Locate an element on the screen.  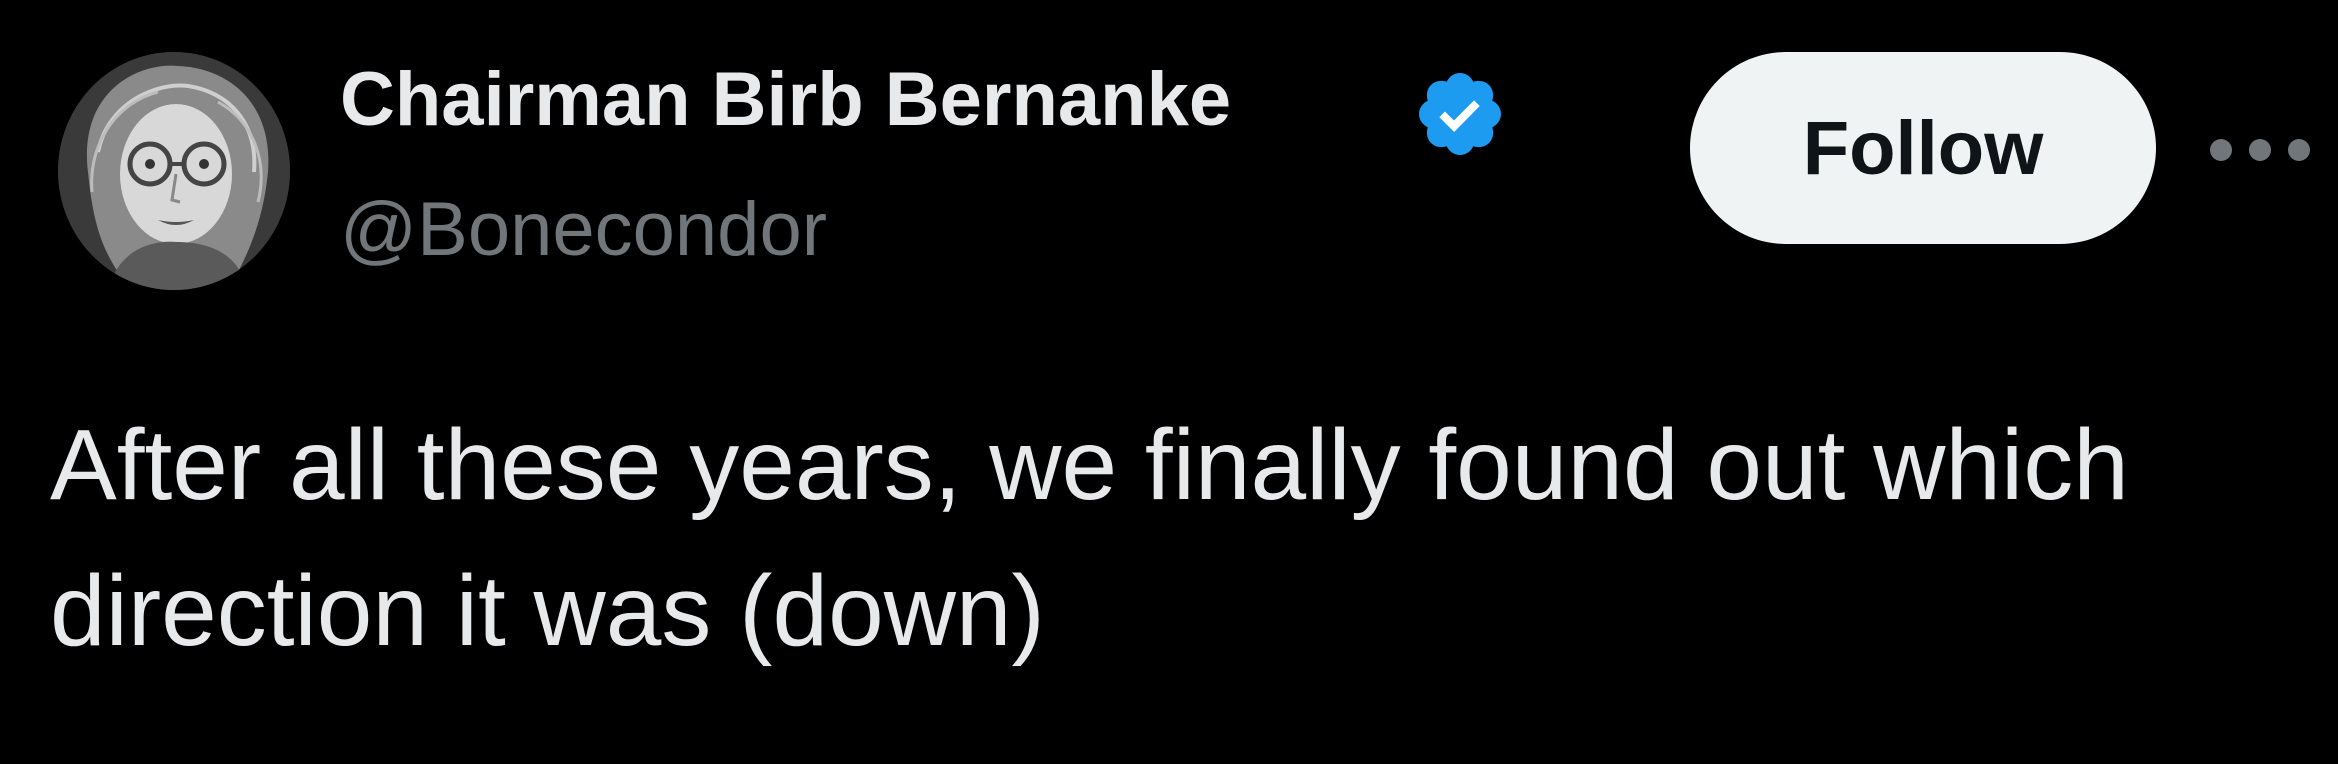
verified-badge-icon is located at coordinates (1460, 114).